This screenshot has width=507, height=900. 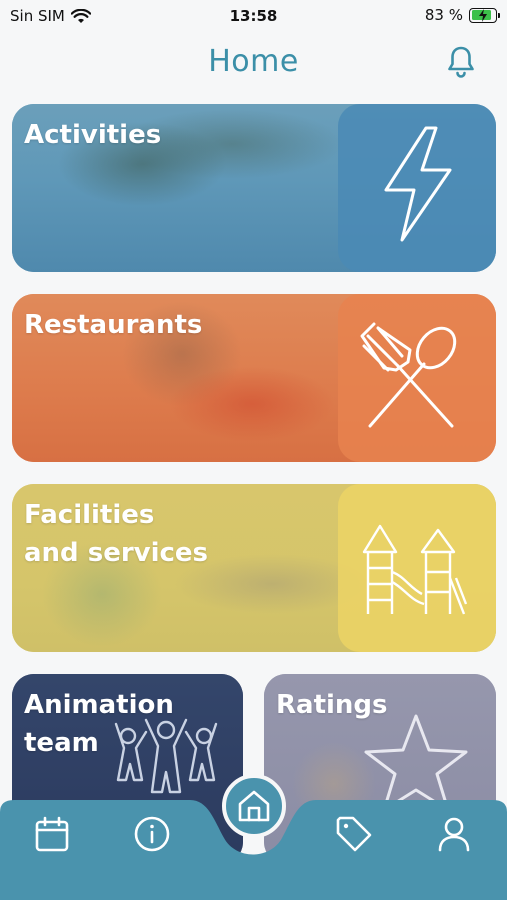 I want to click on facilities-label-line2: and services, so click(x=116, y=553).